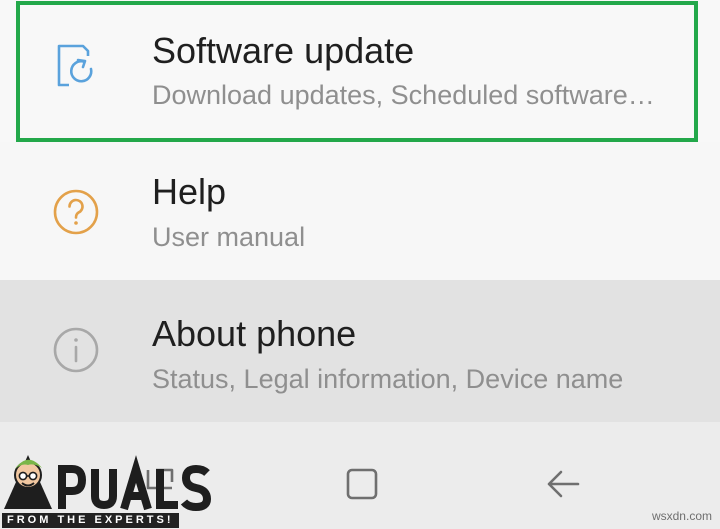  I want to click on settings-item-title: Help, so click(189, 191).